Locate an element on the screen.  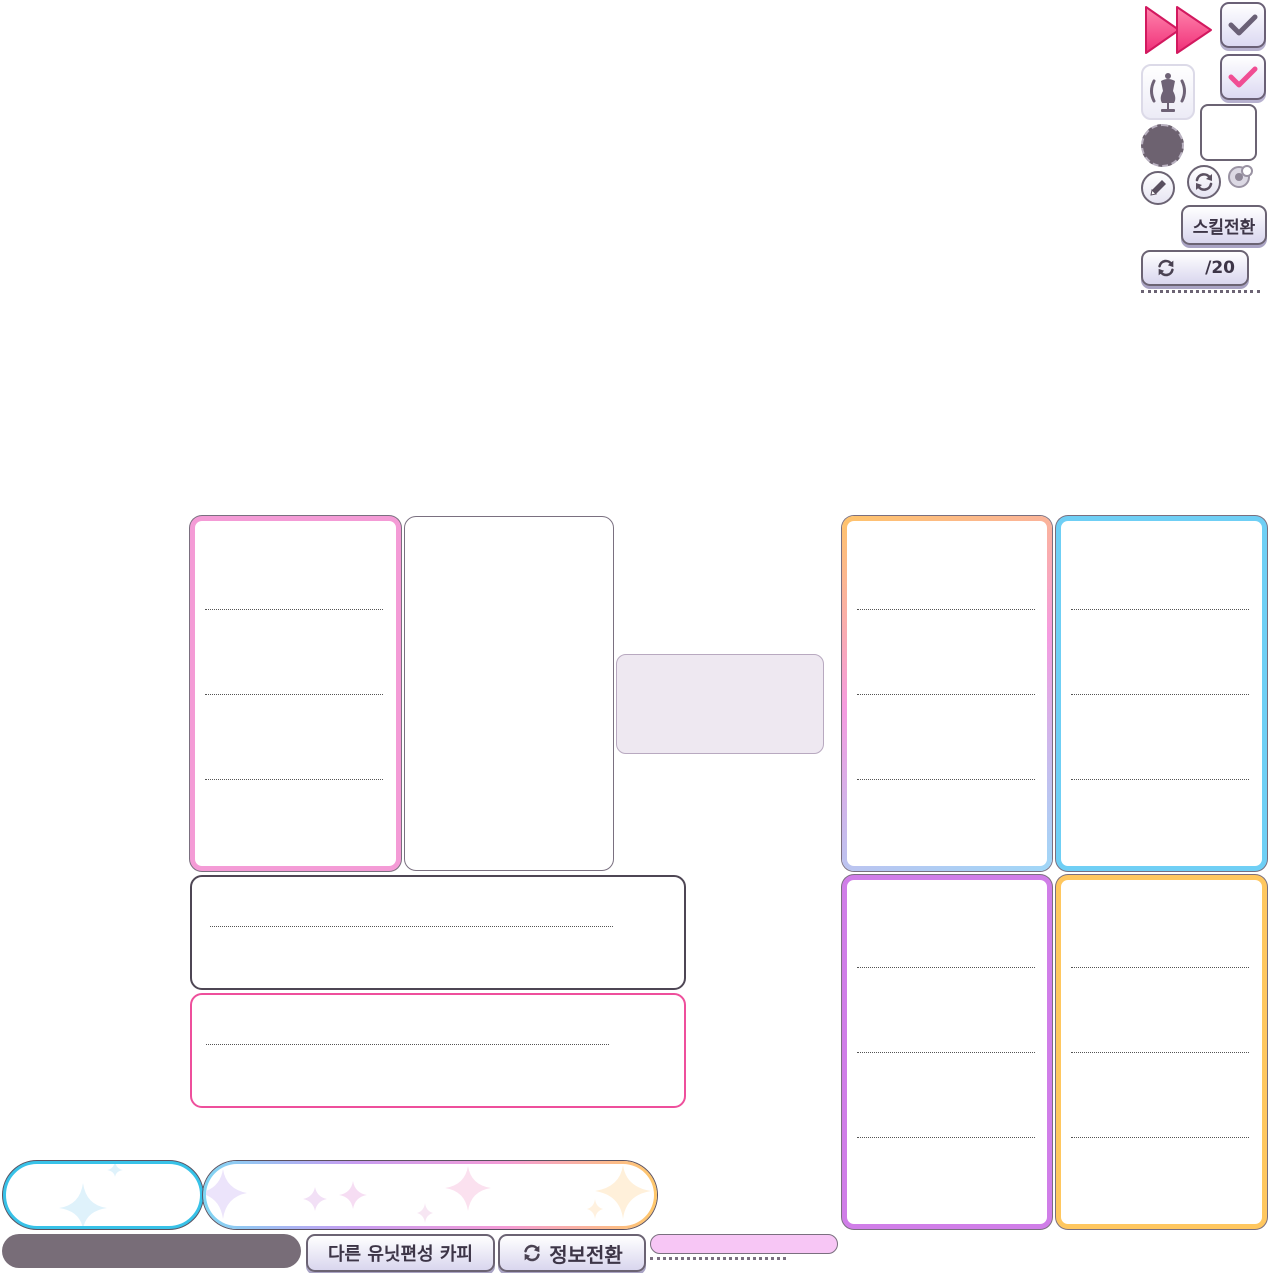
skill-switch-label: 스킬전환 is located at coordinates (1224, 227).